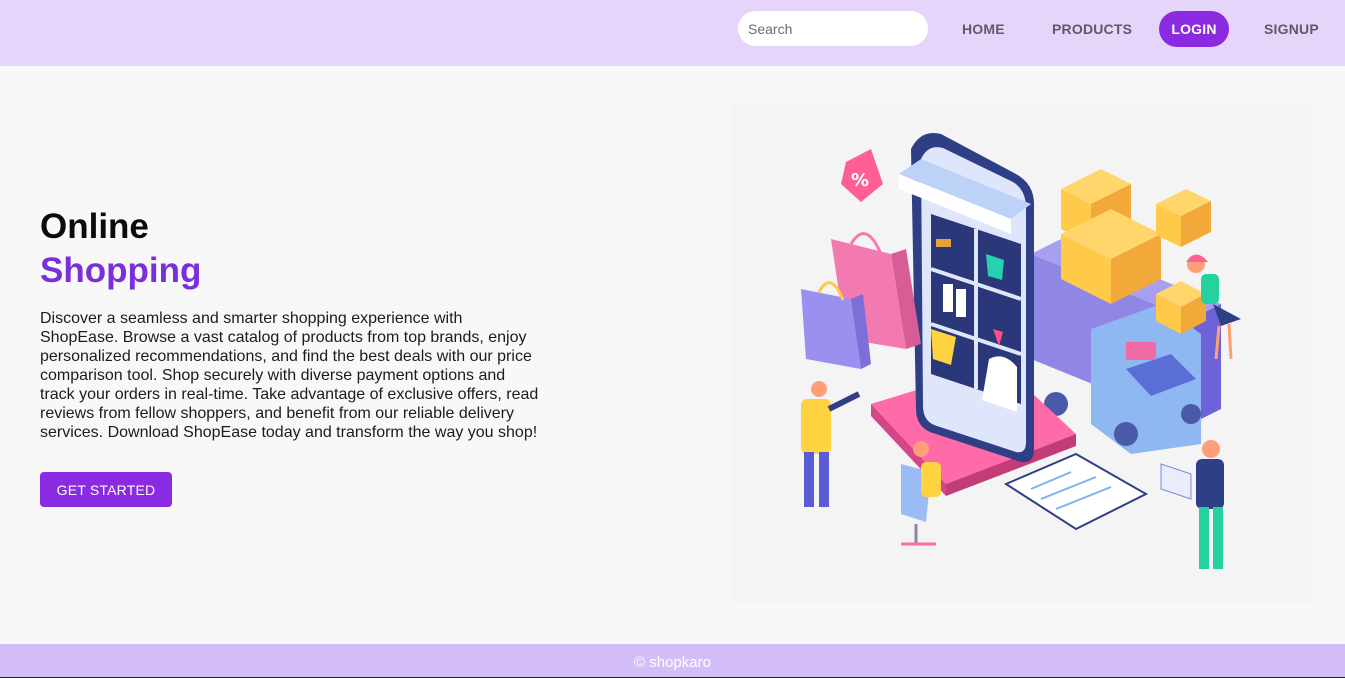  What do you see at coordinates (672, 33) in the screenshot?
I see `navbar: HOME PRODUCTS LOGIN SIGNUP` at bounding box center [672, 33].